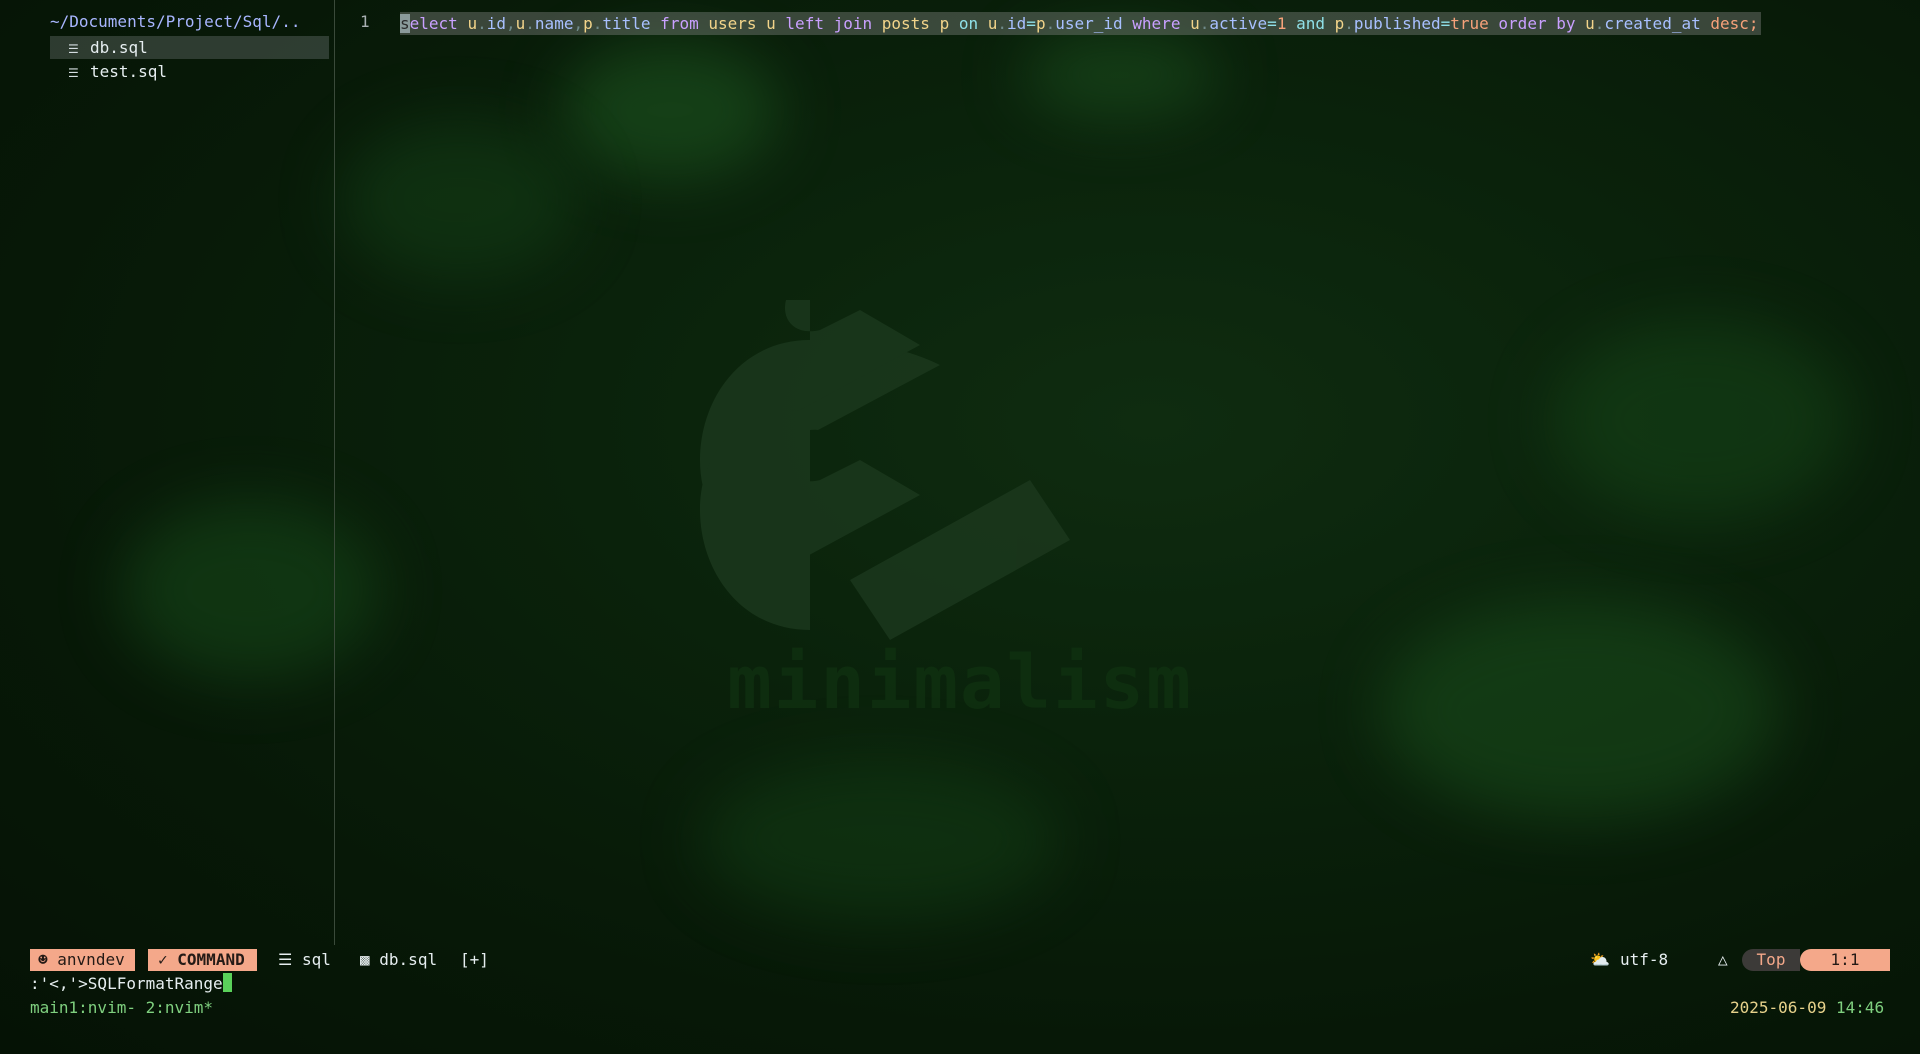  Describe the element at coordinates (91, 959) in the screenshot. I see `user-name: anvndev` at that location.